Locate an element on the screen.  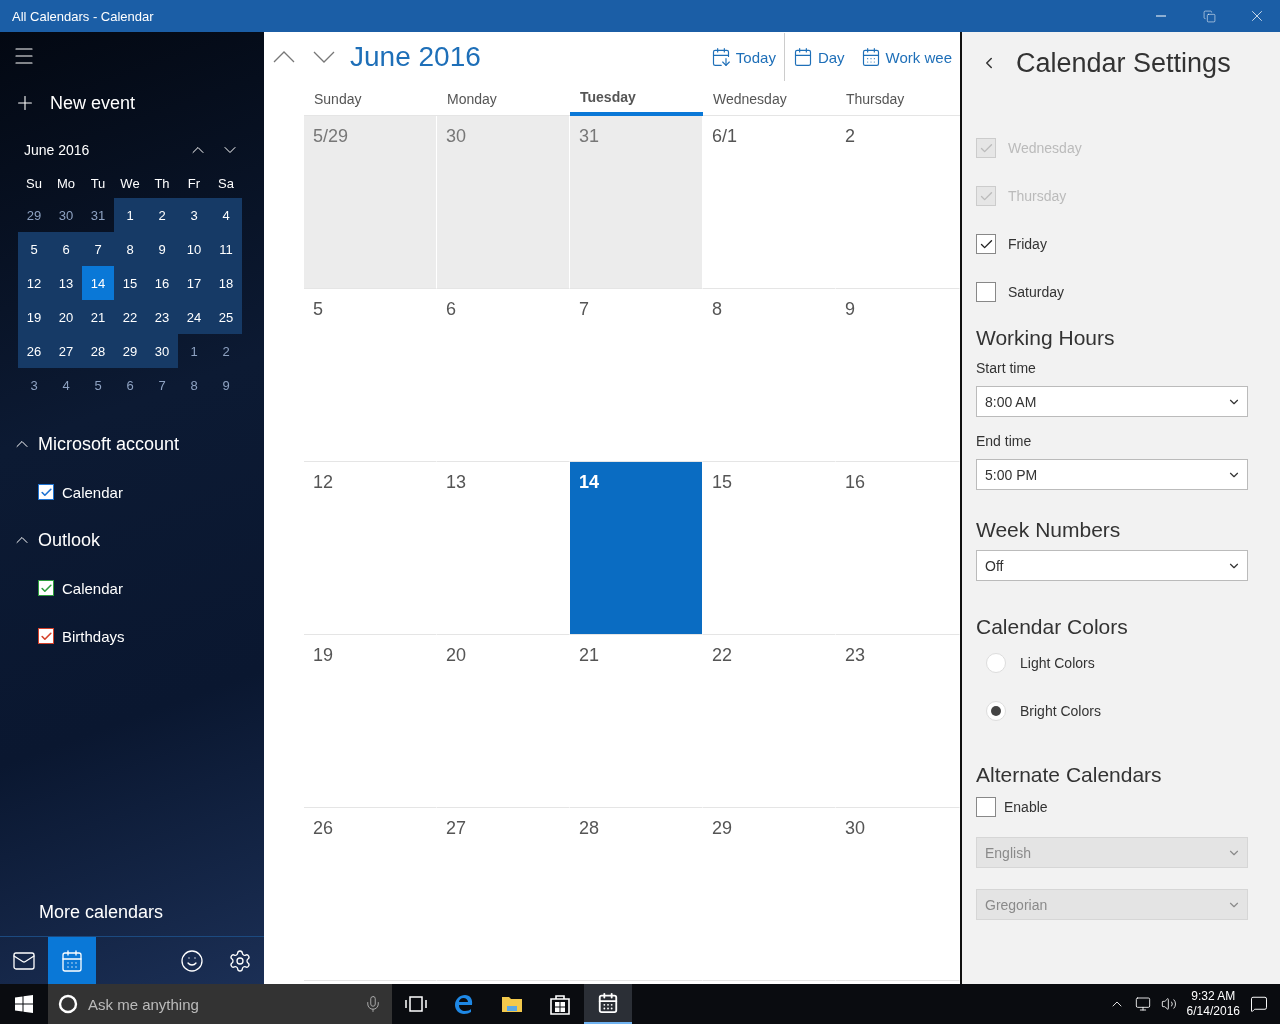
week-numbers-dropdown: Off is located at coordinates (1112, 565).